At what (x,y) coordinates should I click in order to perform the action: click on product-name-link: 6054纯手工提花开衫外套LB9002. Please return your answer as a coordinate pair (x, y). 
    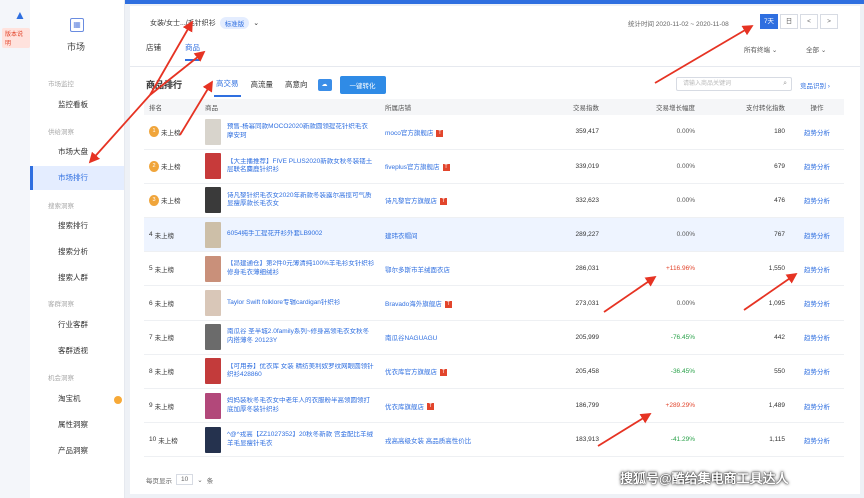
    Looking at the image, I should click on (274, 234).